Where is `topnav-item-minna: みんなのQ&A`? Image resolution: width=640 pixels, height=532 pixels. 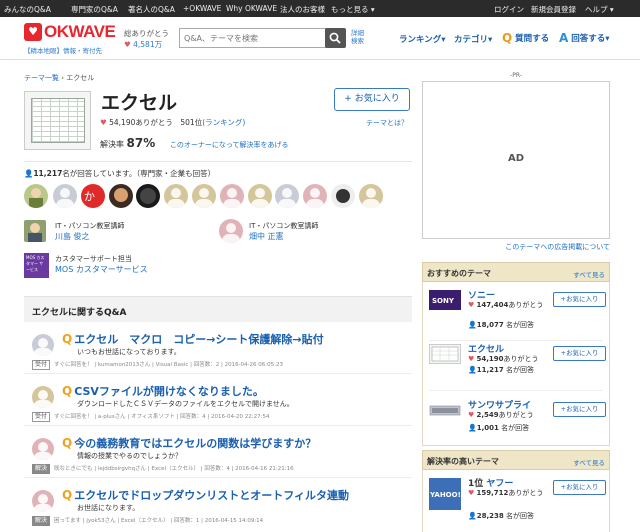 topnav-item-minna: みんなのQ&A is located at coordinates (27, 9).